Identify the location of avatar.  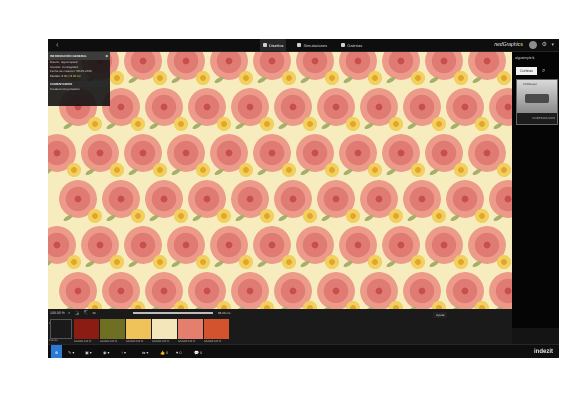
(533, 45).